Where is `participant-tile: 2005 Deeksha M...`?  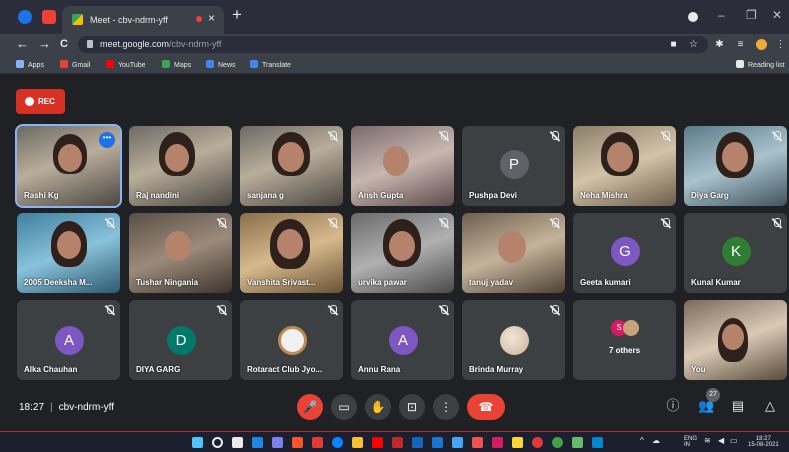
participant-tile: 2005 Deeksha M... is located at coordinates (68, 253).